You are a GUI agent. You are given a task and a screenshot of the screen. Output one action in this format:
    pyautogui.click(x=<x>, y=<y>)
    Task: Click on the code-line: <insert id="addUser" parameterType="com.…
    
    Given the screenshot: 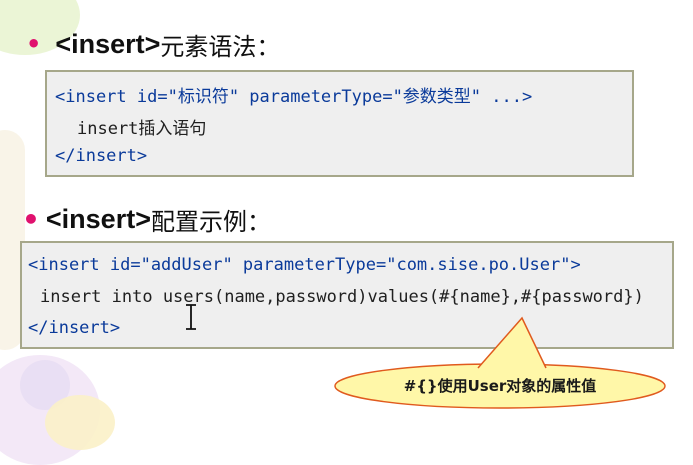 What is the action you would take?
    pyautogui.click(x=304, y=265)
    